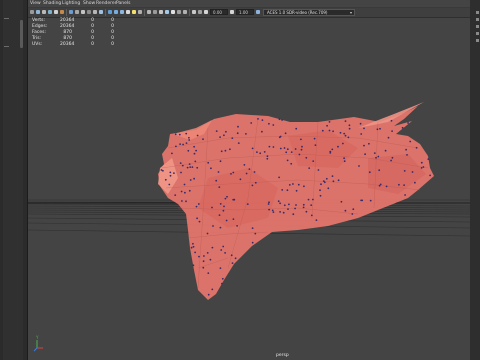  I want to click on menu-panels: Panels, so click(123, 3).